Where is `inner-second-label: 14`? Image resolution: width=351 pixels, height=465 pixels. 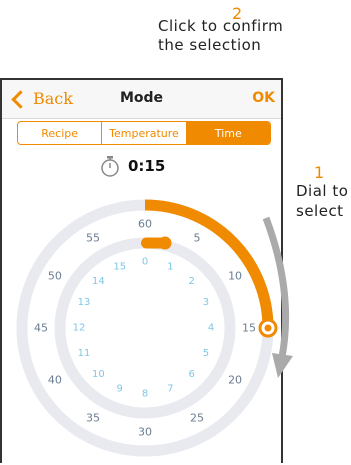 inner-second-label: 14 is located at coordinates (98, 281).